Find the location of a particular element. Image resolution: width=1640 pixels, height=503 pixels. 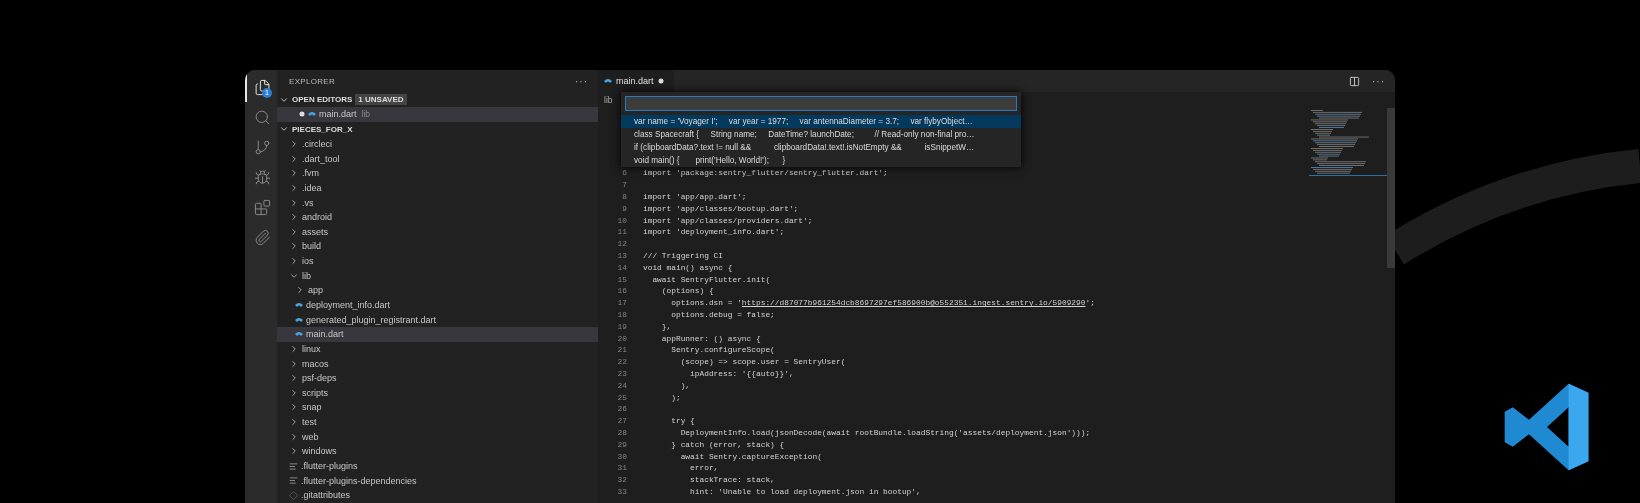

file-item: deployment_info.dart is located at coordinates (437, 305).